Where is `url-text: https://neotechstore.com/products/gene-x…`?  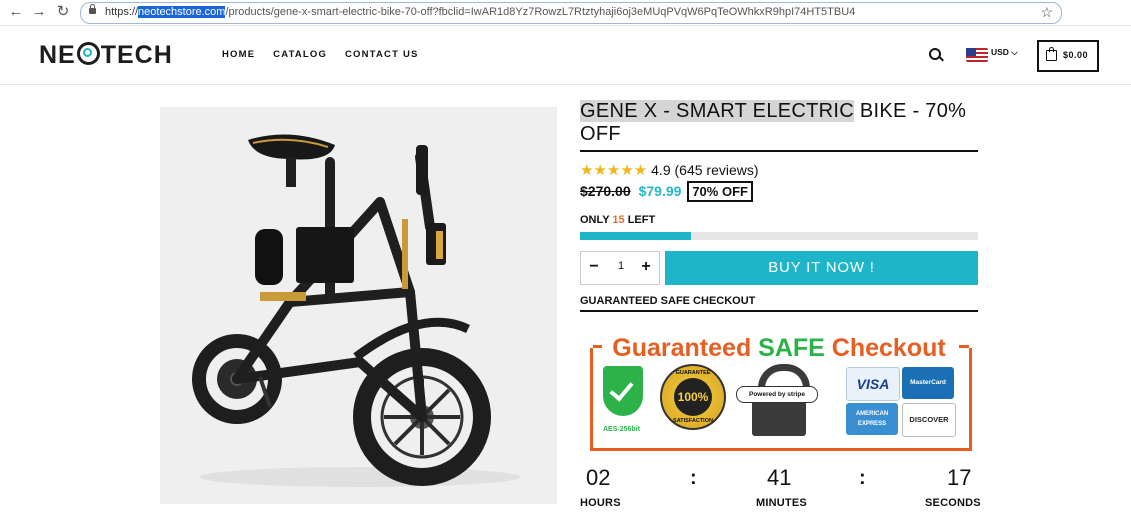 url-text: https://neotechstore.com/products/gene-x… is located at coordinates (480, 12).